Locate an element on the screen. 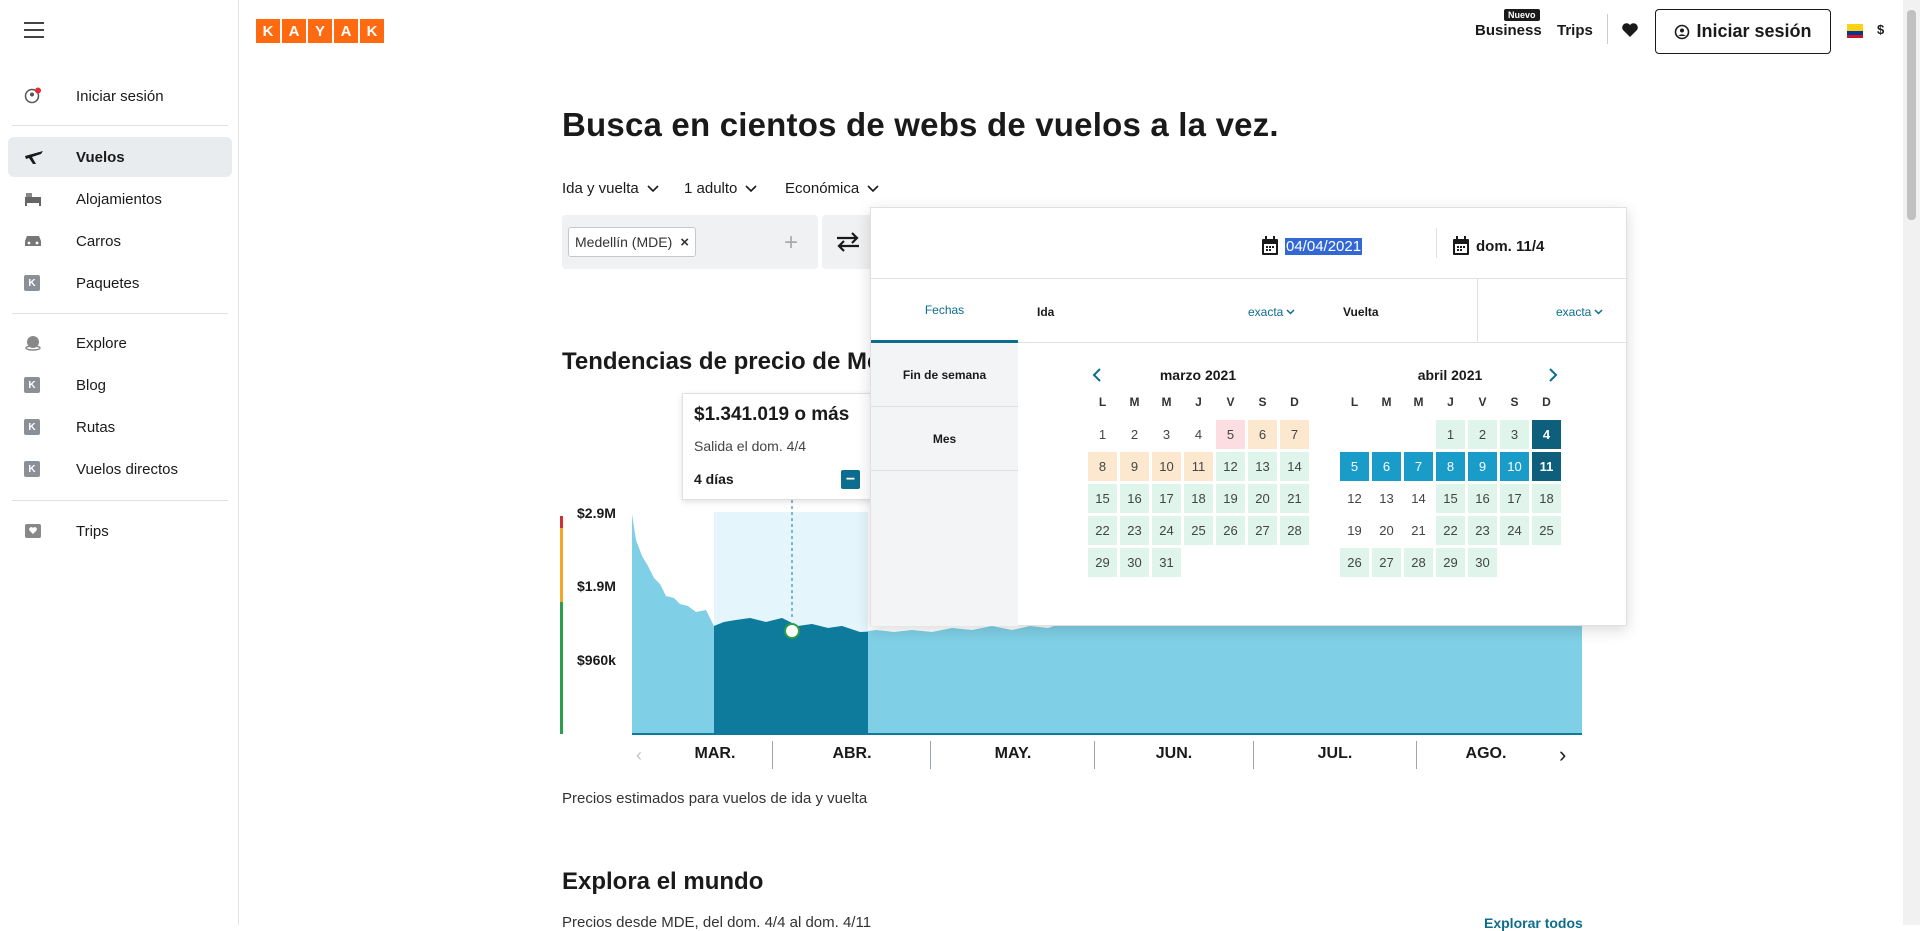  origin-field: Medellín (MDE) × + is located at coordinates (690, 242).